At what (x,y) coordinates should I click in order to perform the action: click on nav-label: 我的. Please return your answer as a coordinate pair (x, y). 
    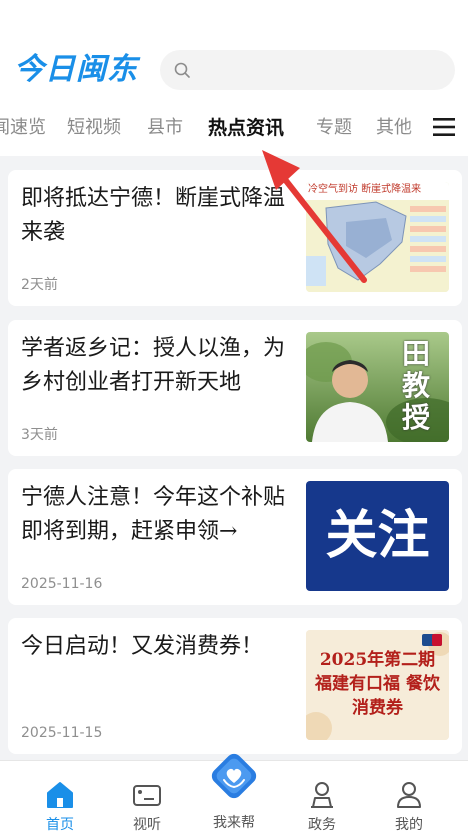
    Looking at the image, I should click on (409, 825).